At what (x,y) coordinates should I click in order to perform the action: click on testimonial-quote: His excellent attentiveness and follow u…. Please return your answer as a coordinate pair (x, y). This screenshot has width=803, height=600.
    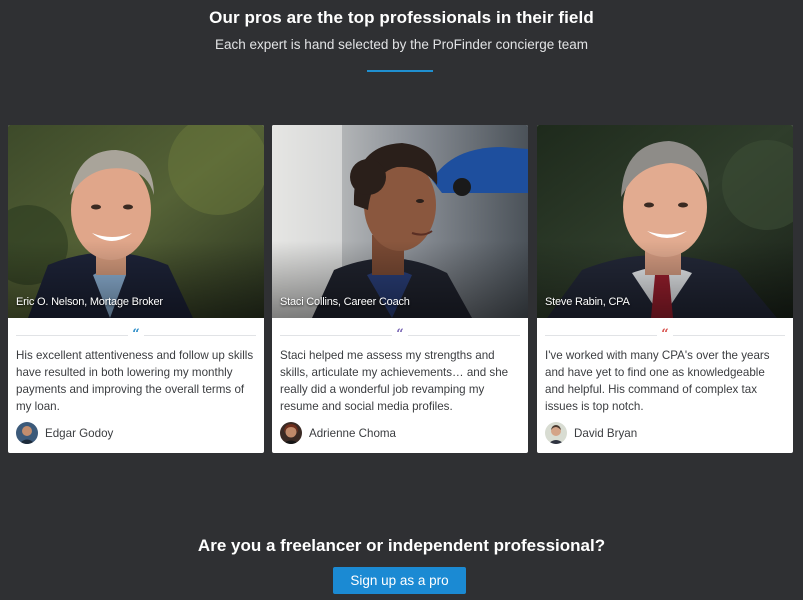
    Looking at the image, I should click on (135, 381).